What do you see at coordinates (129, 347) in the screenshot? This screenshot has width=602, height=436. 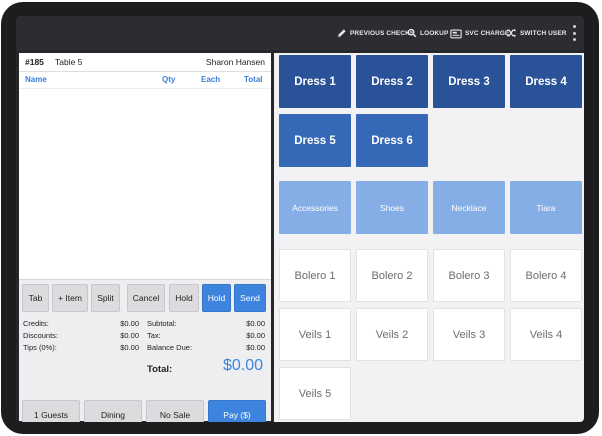 I see `tips-value: $0.00` at bounding box center [129, 347].